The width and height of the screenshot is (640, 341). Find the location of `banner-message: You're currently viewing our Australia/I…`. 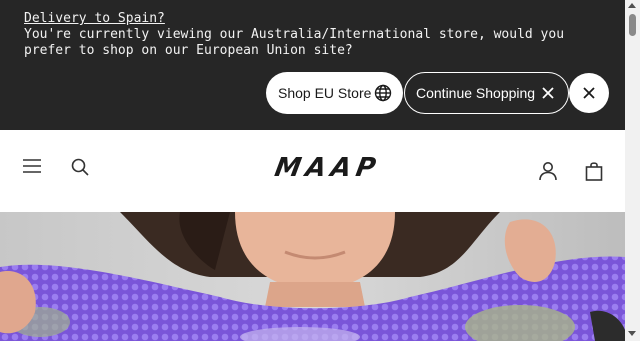

banner-message: You're currently viewing our Australia/I… is located at coordinates (294, 42).